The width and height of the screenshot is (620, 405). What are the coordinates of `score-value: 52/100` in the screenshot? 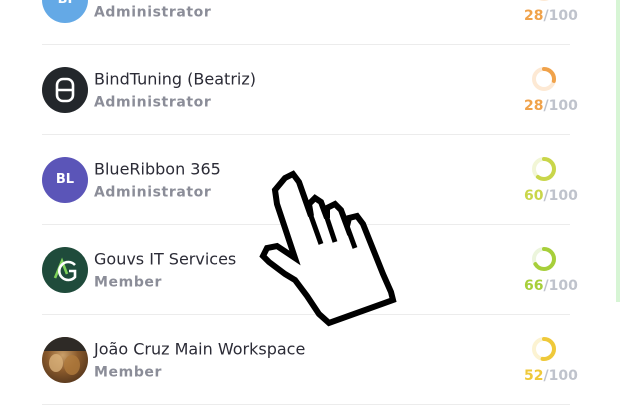 It's located at (551, 375).